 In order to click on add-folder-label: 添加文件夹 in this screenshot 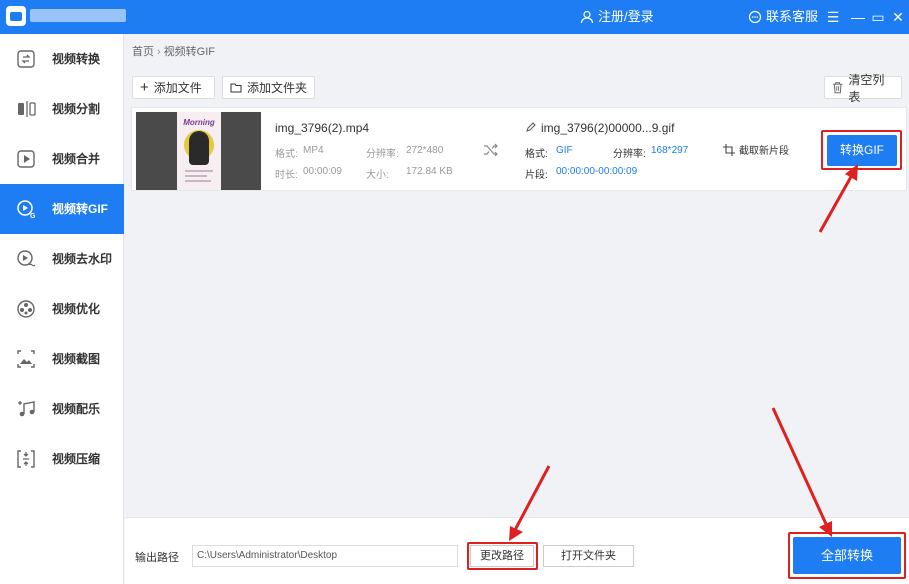, I will do `click(277, 88)`.